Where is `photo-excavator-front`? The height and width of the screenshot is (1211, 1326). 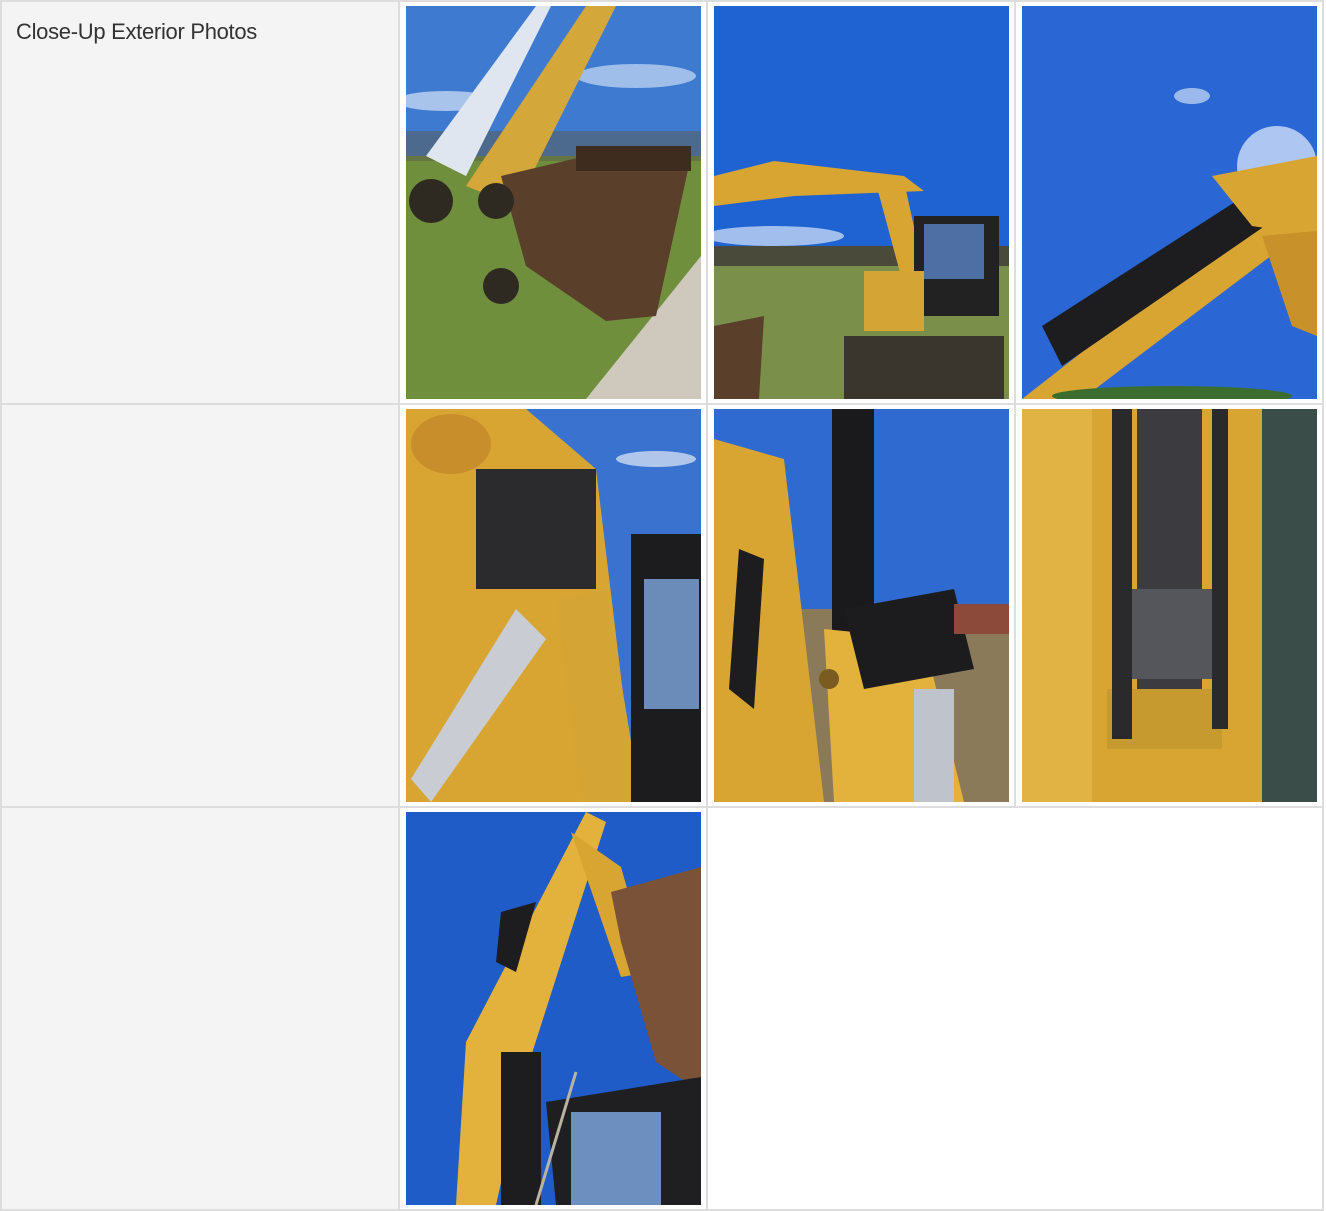 photo-excavator-front is located at coordinates (861, 202).